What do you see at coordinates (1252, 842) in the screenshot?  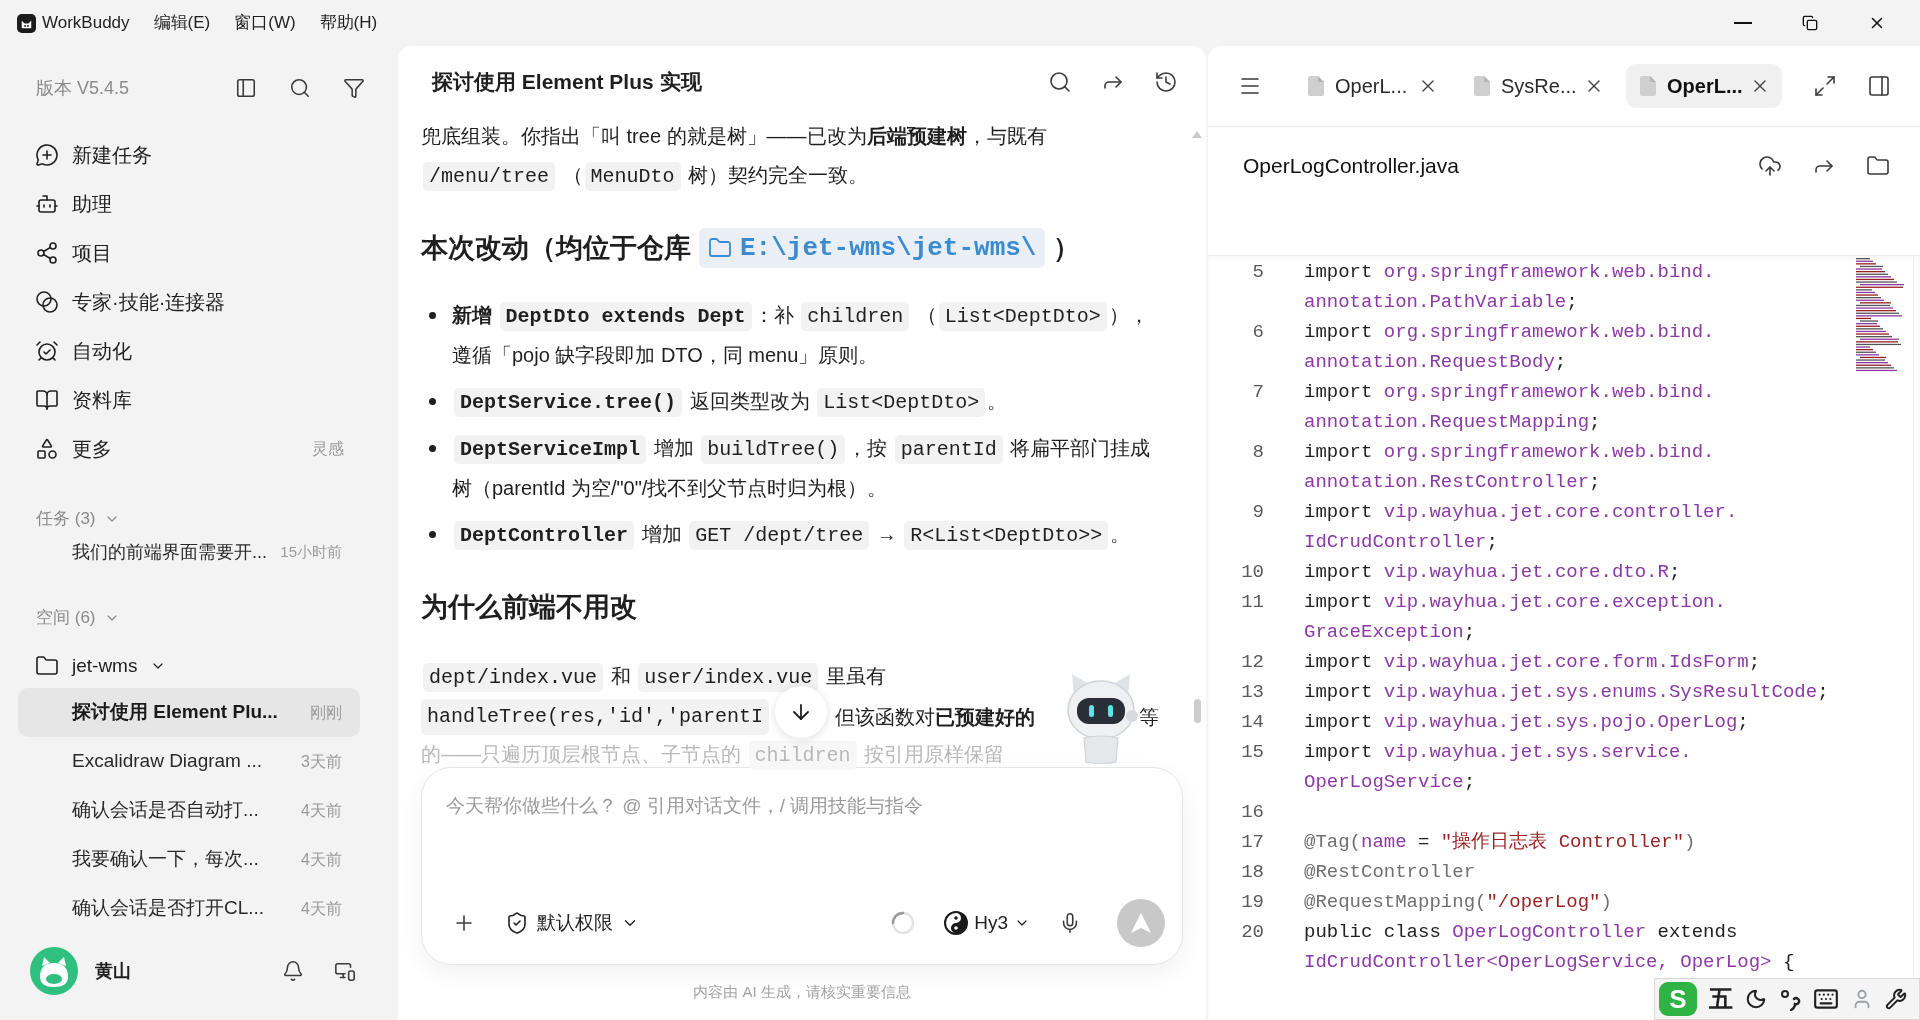 I see `line-number: 17` at bounding box center [1252, 842].